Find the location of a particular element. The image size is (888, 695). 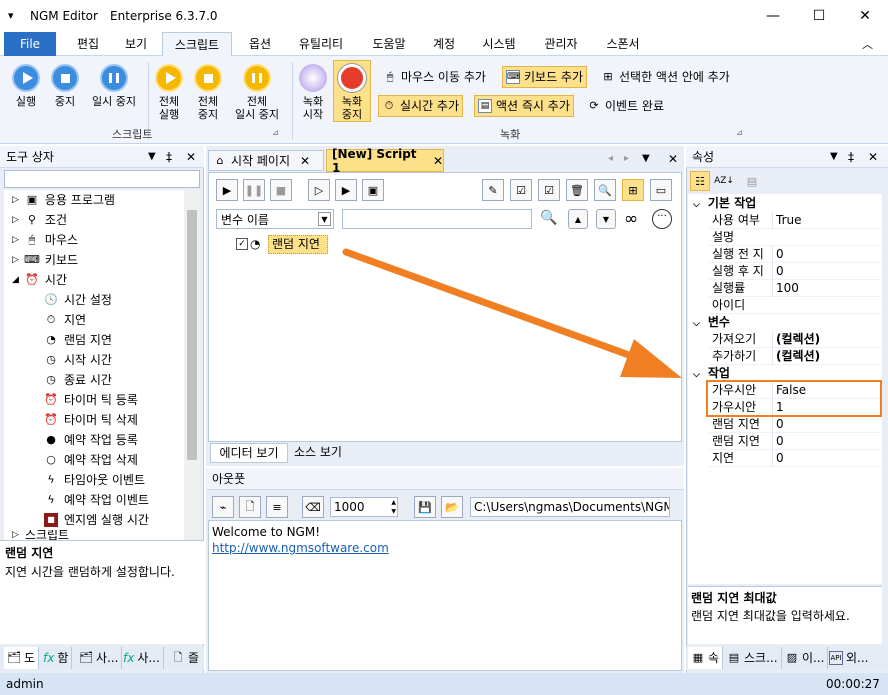

infinity-icon: ∞ is located at coordinates (631, 219).